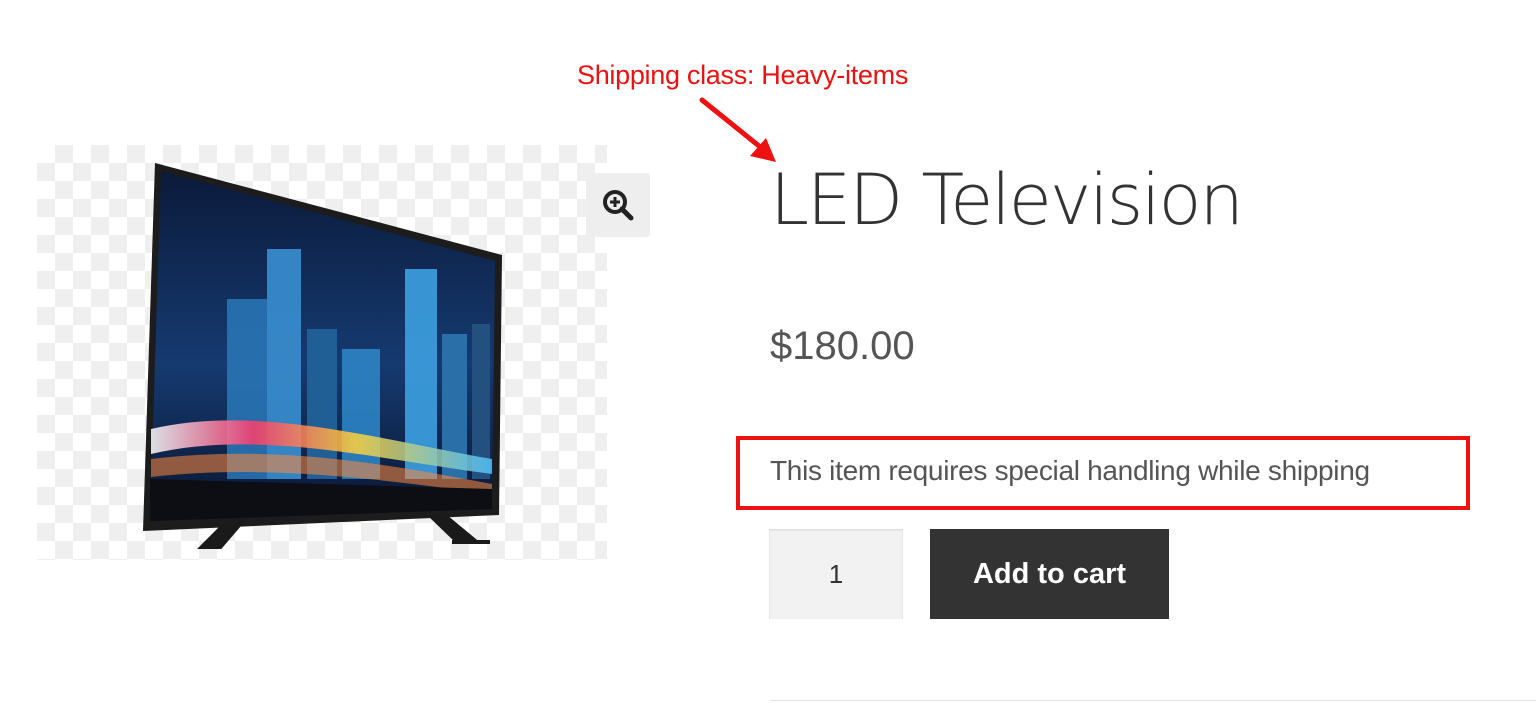 This screenshot has width=1536, height=715. What do you see at coordinates (327, 354) in the screenshot?
I see `product-image` at bounding box center [327, 354].